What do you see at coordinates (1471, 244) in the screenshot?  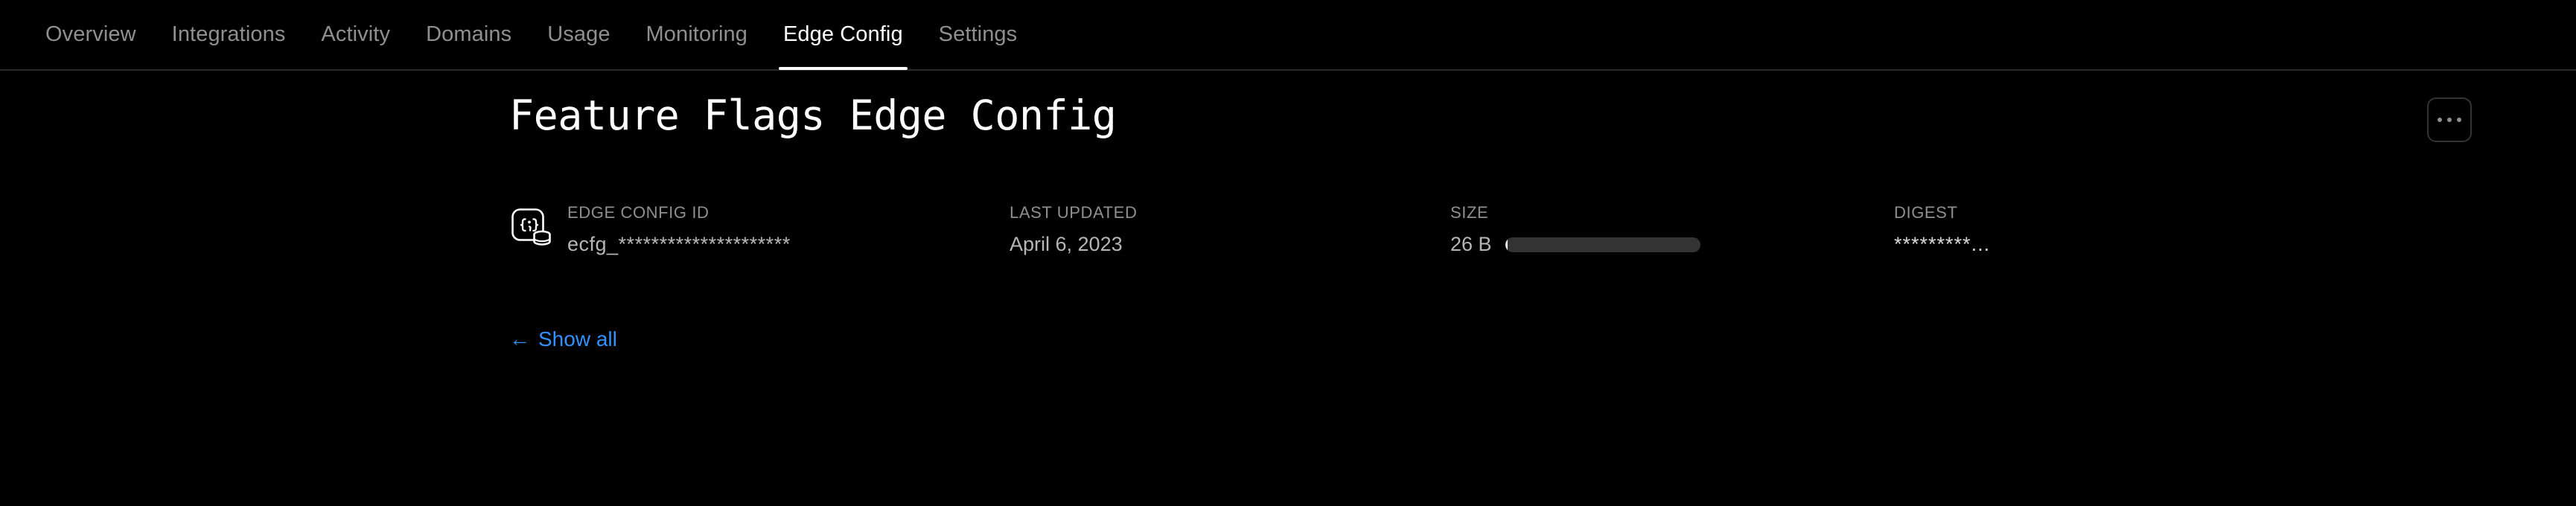 I see `meta-value-size: 26 B` at bounding box center [1471, 244].